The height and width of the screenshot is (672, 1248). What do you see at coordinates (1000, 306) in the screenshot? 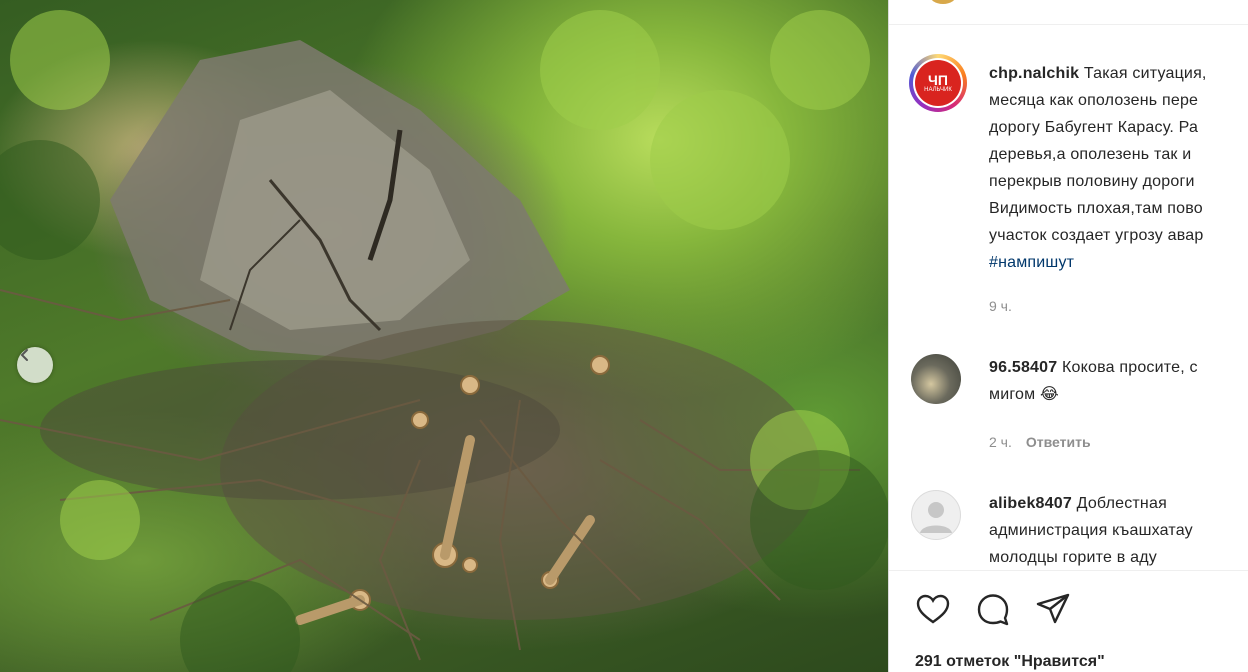
I see `caption-timestamp: 9 ч.` at bounding box center [1000, 306].